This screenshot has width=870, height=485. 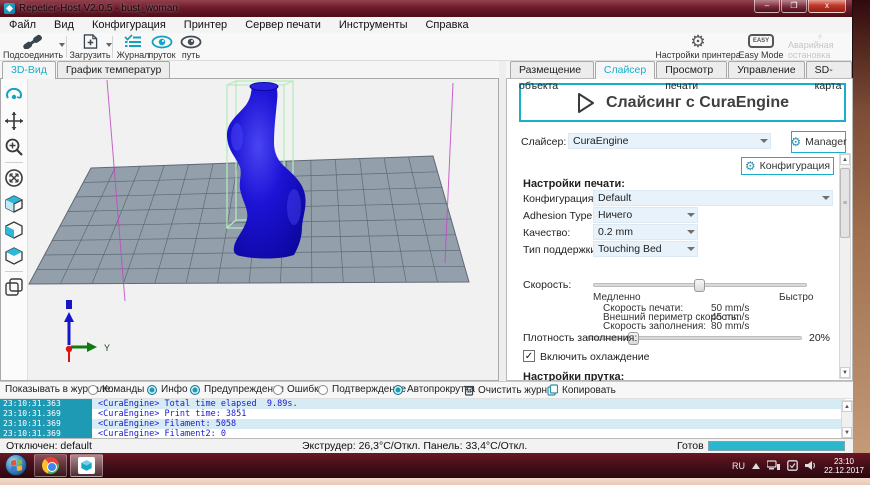 I want to click on connect-dropdown-caret, so click(x=62, y=45).